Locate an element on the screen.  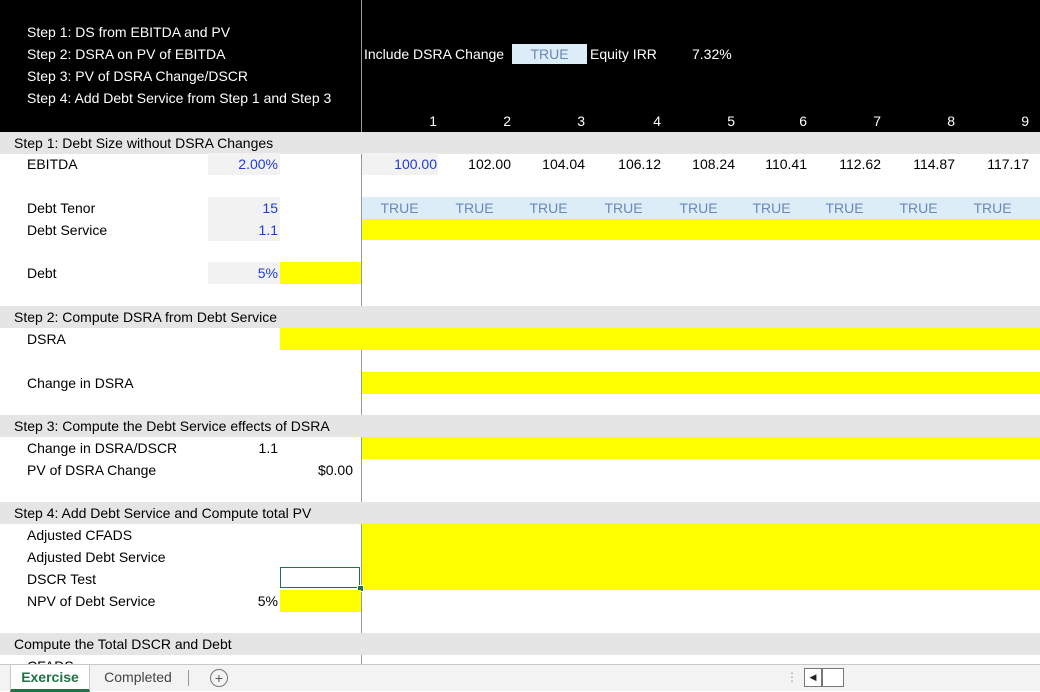
tenor-flag-year-5: TRUE is located at coordinates (698, 208).